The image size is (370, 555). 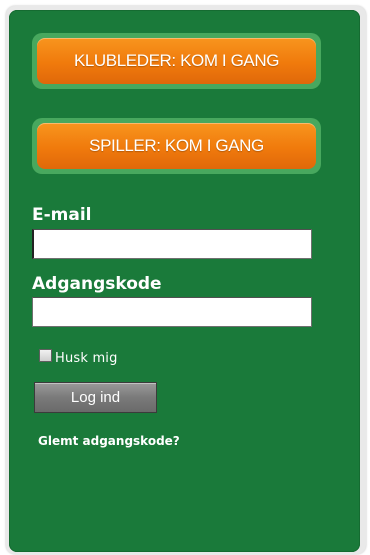 I want to click on club-leader-button-label: KLUBLEDER: KOM I GANG, so click(x=176, y=60).